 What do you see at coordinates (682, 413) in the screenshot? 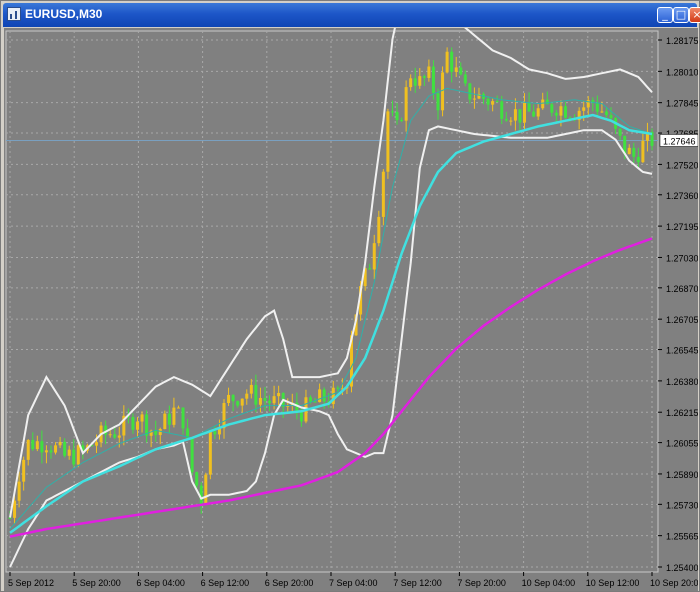
I see `y-tick-label: 1.26215` at bounding box center [682, 413].